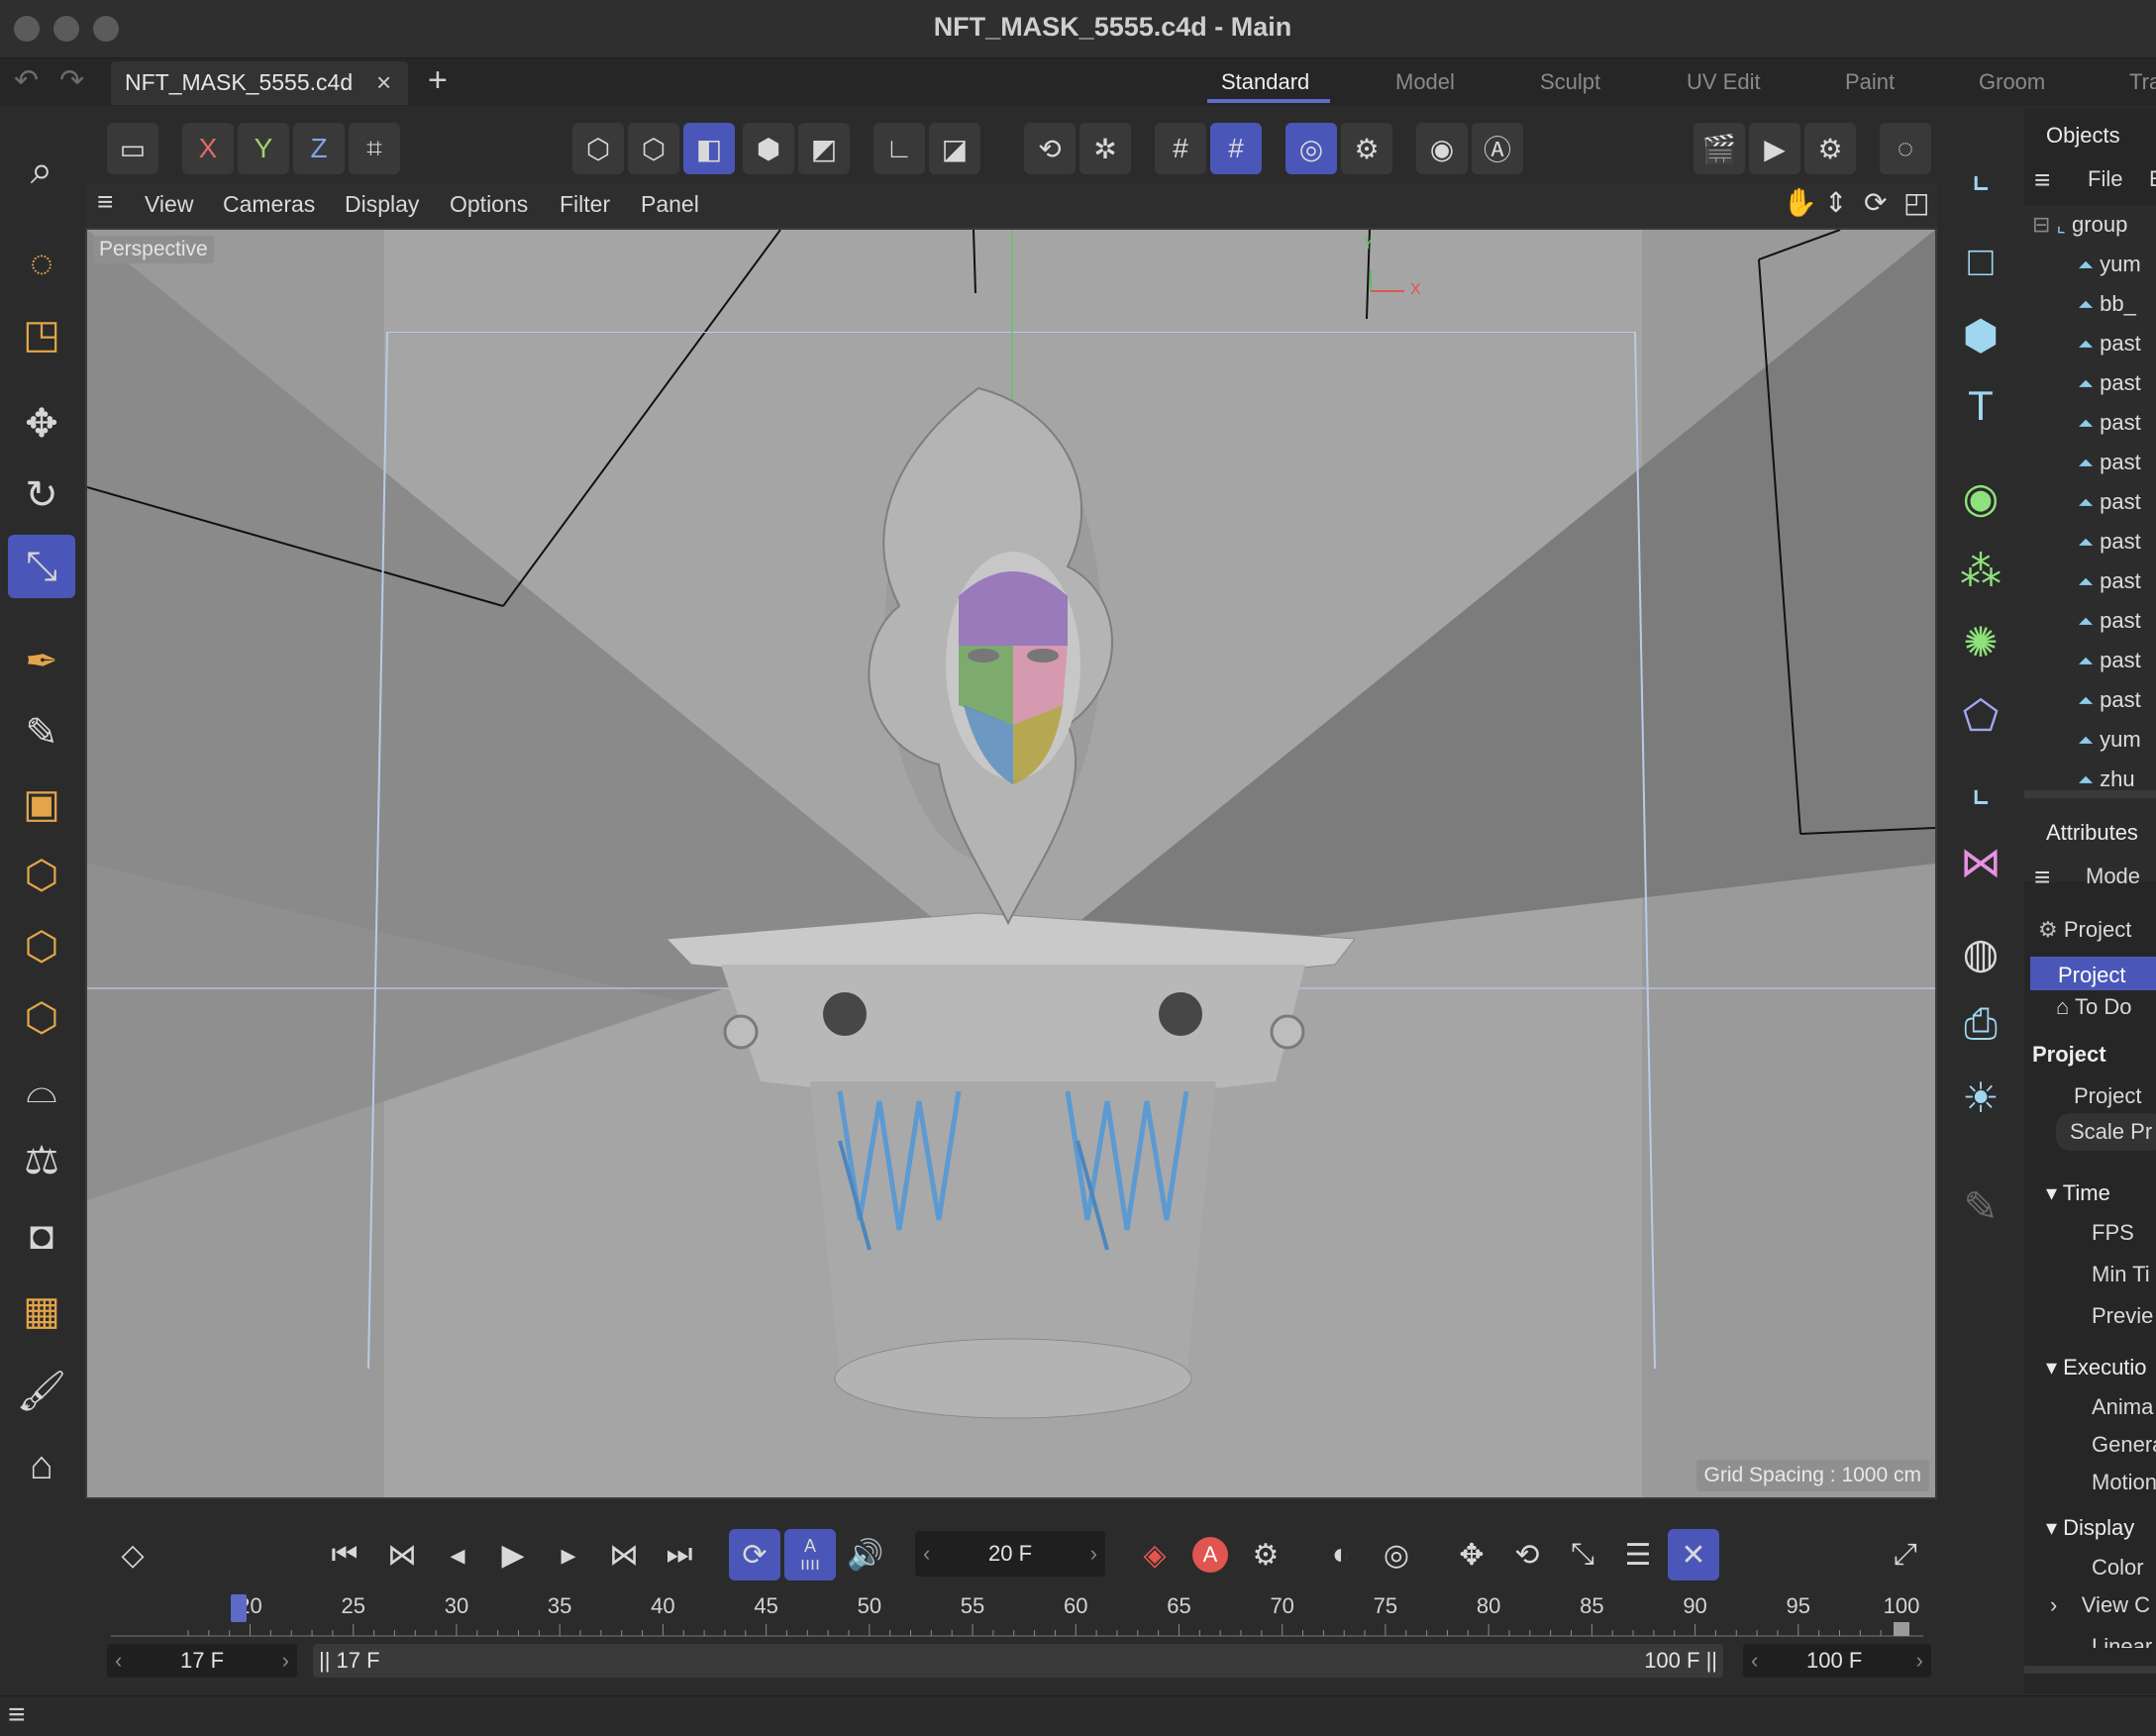  I want to click on key-param-icon: ☰, so click(1638, 1555).